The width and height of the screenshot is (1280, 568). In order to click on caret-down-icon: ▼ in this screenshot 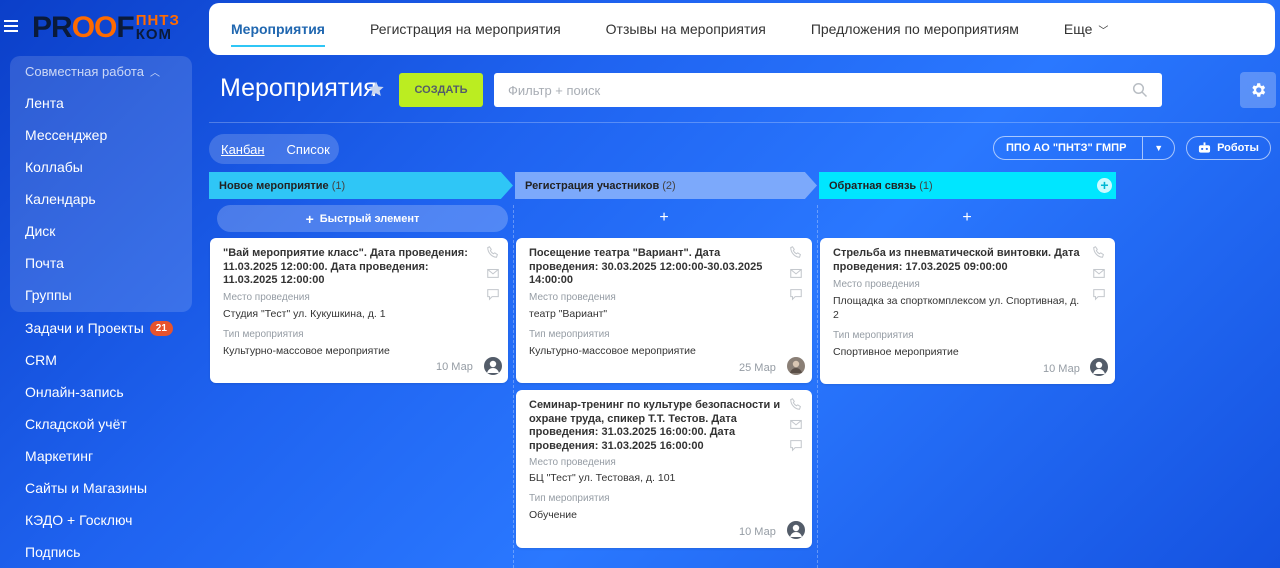, I will do `click(1158, 148)`.